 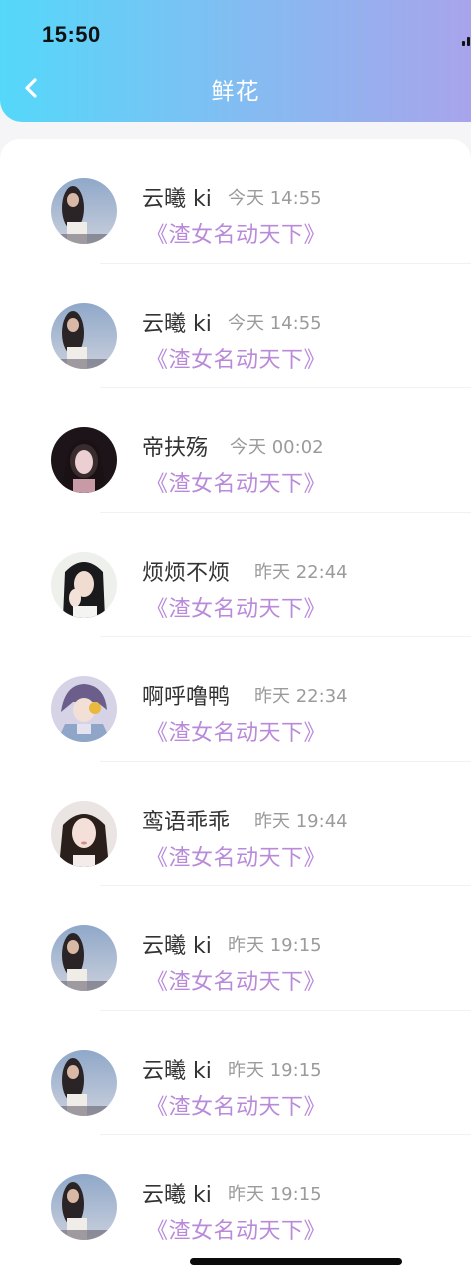 What do you see at coordinates (175, 448) in the screenshot?
I see `sender-name: 帝扶殇` at bounding box center [175, 448].